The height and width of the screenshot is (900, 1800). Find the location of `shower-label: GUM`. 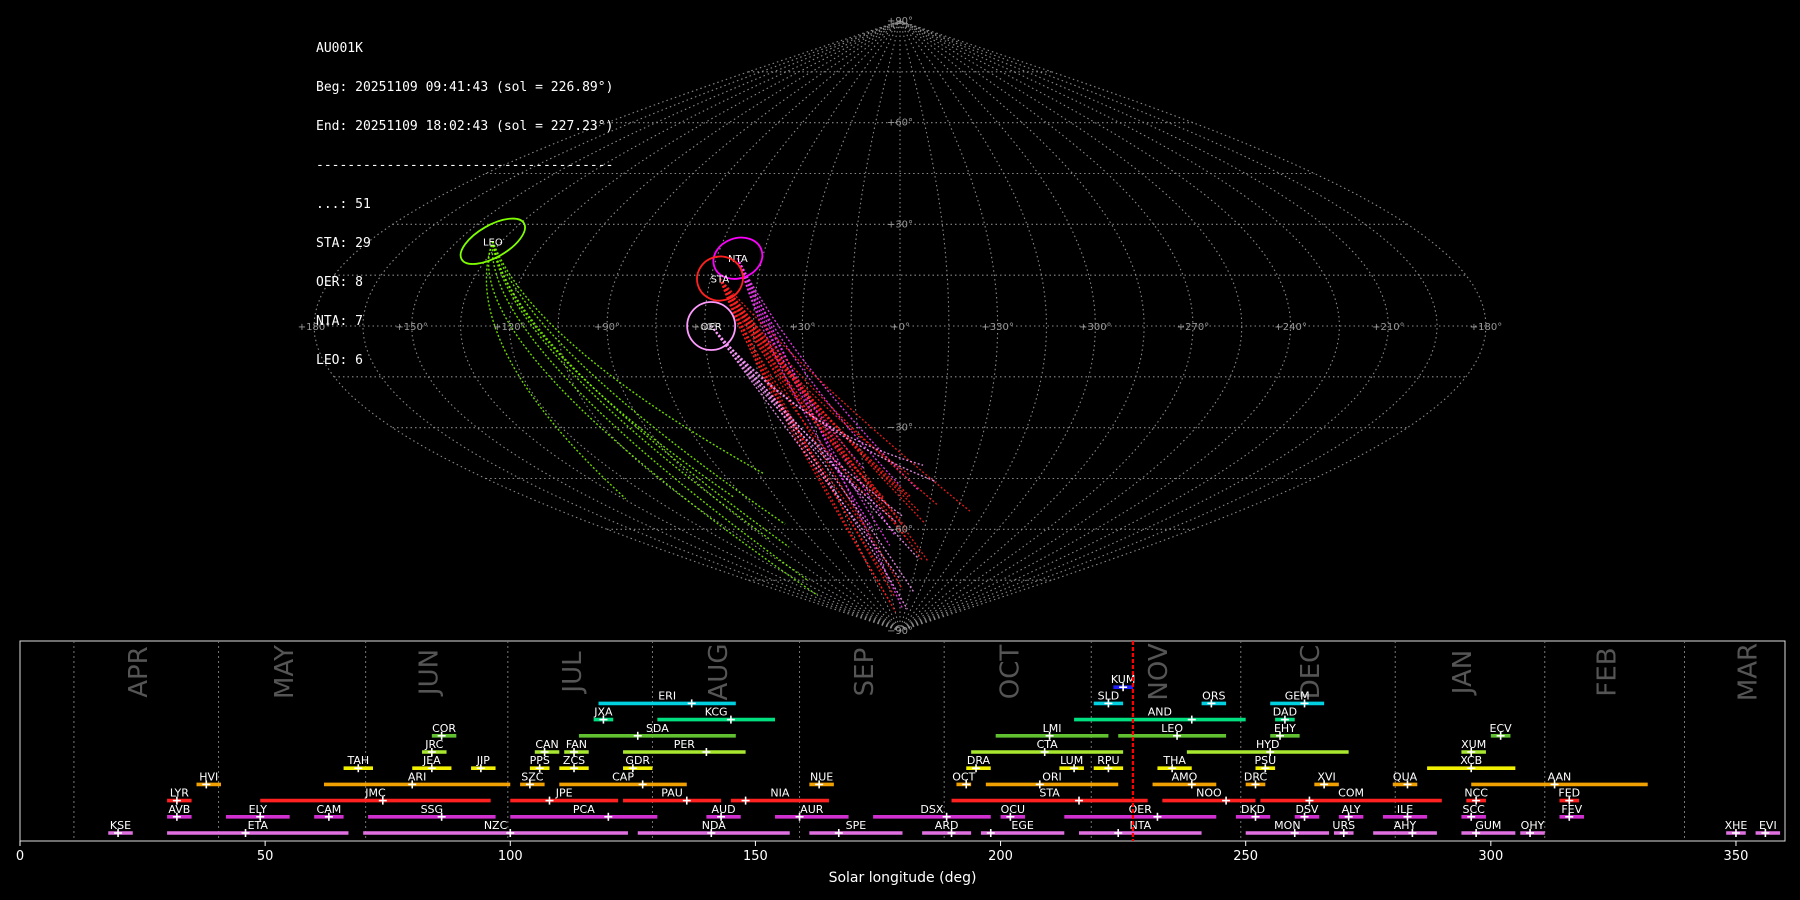

shower-label: GUM is located at coordinates (1488, 825).